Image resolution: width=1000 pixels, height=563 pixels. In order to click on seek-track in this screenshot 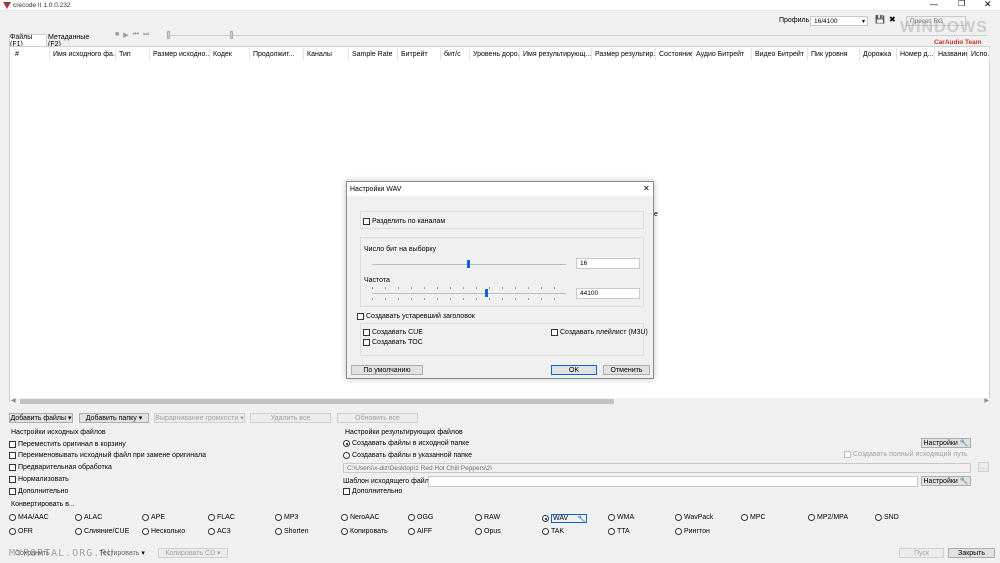, I will do `click(577, 35)`.